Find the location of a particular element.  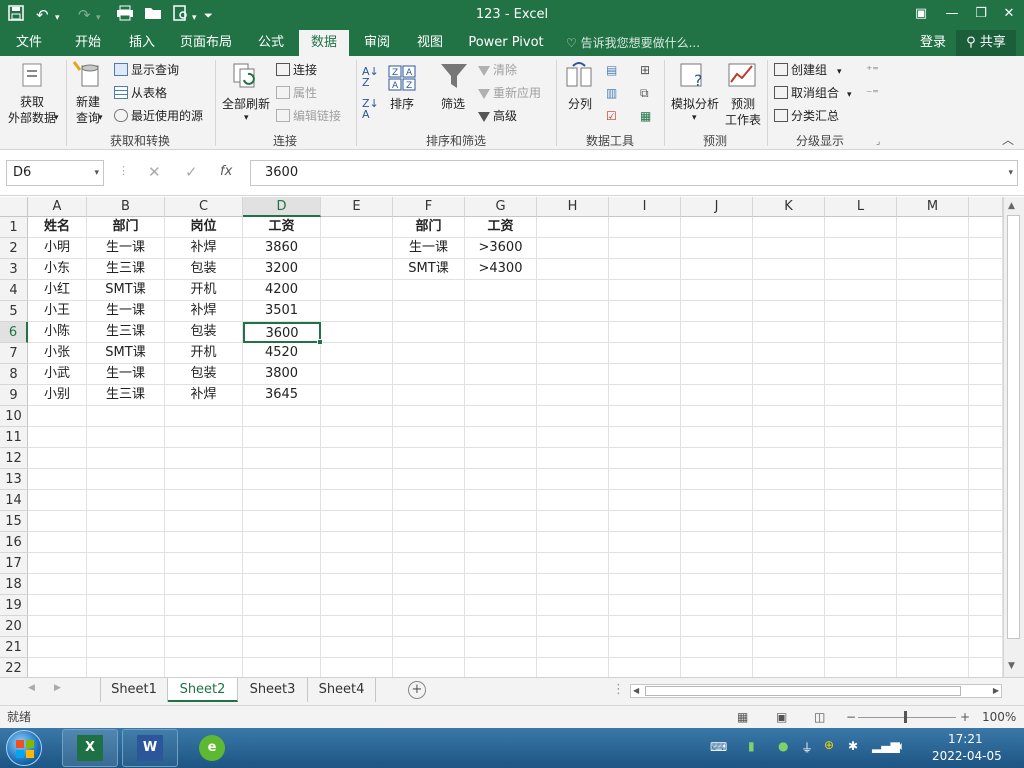

cell-k18 is located at coordinates (789, 584).